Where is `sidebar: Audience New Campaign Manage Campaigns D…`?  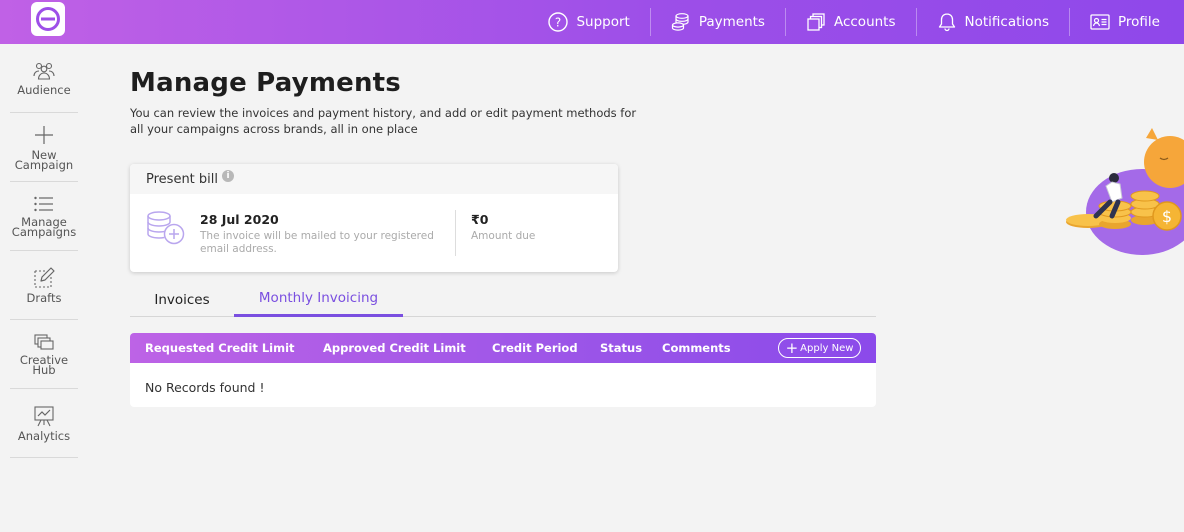
sidebar: Audience New Campaign Manage Campaigns D… is located at coordinates (44, 251).